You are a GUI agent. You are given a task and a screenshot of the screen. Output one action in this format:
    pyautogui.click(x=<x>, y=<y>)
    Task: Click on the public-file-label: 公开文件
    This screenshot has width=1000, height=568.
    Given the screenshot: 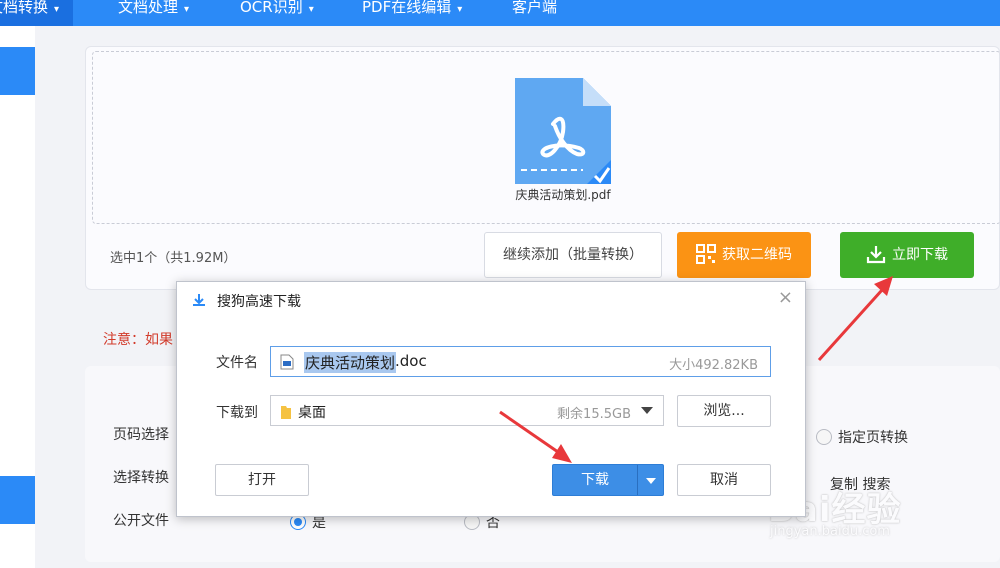 What is the action you would take?
    pyautogui.click(x=141, y=521)
    